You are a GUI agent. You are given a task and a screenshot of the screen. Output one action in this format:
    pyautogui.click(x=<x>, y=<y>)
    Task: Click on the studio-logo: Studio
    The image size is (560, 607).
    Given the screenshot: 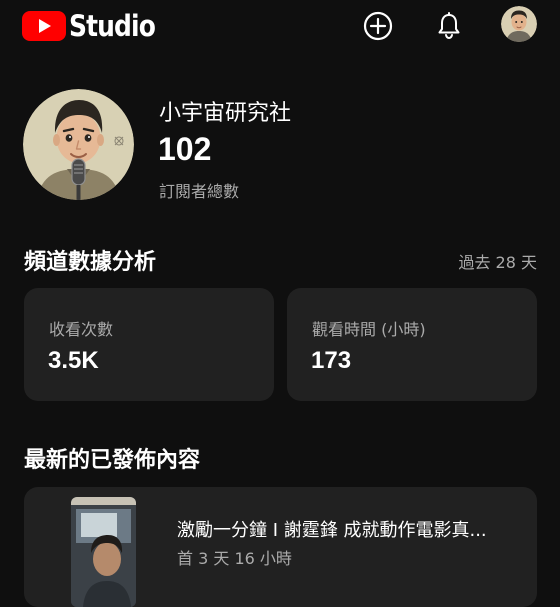 What is the action you would take?
    pyautogui.click(x=95, y=26)
    